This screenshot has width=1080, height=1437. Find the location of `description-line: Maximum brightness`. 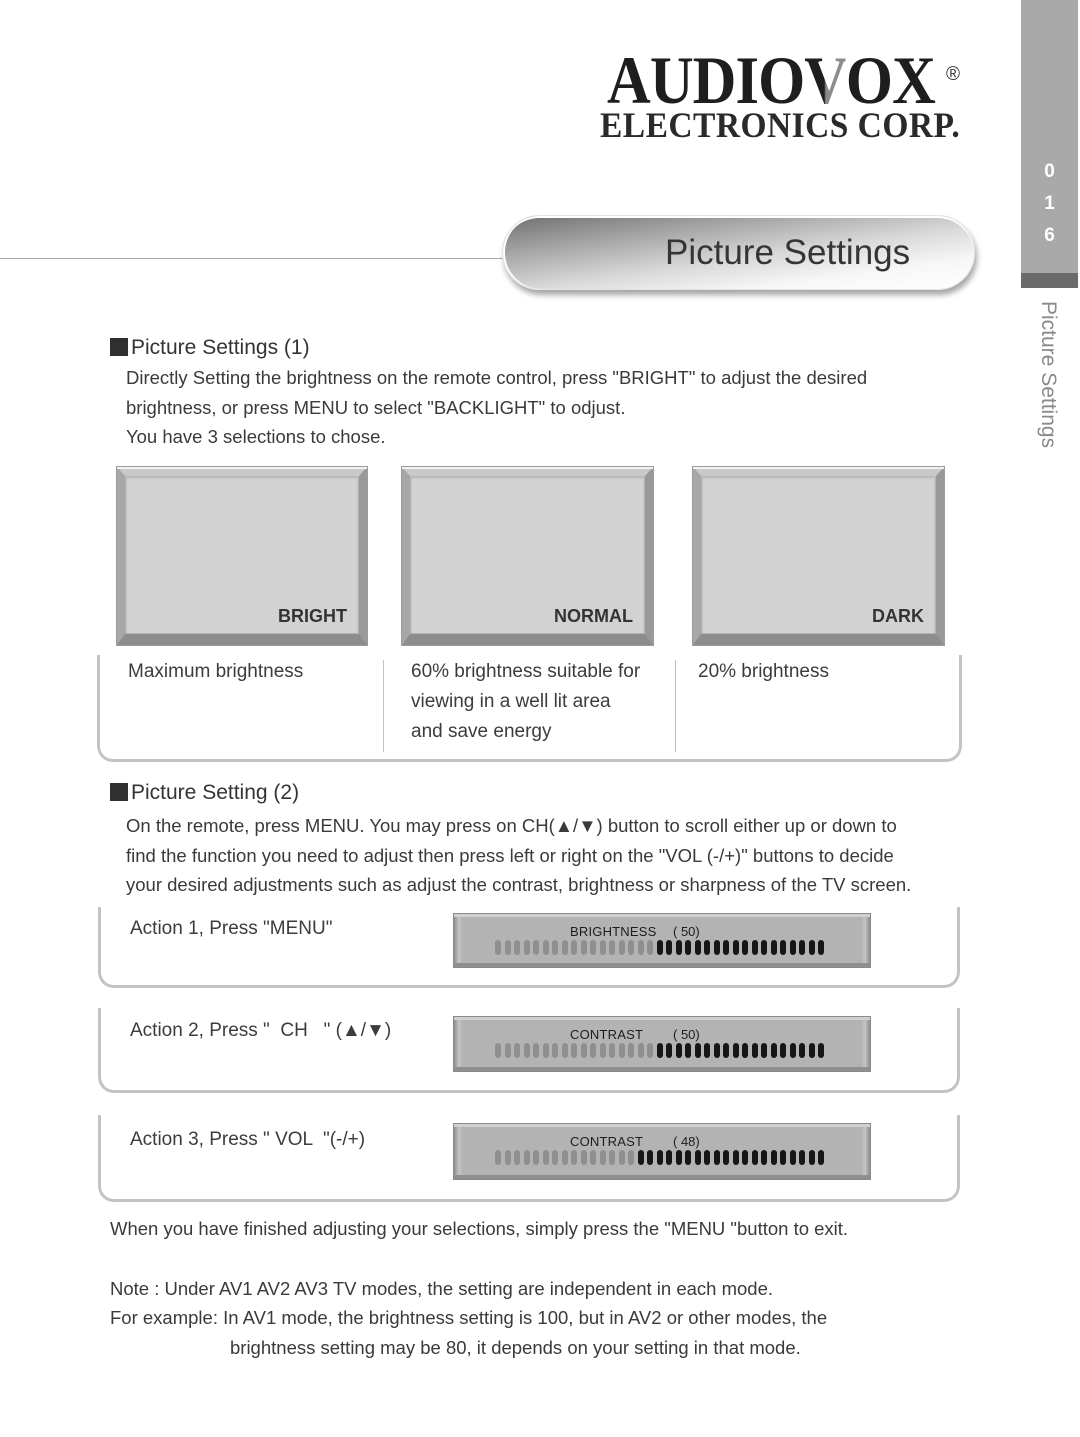

description-line: Maximum brightness is located at coordinates (216, 671).